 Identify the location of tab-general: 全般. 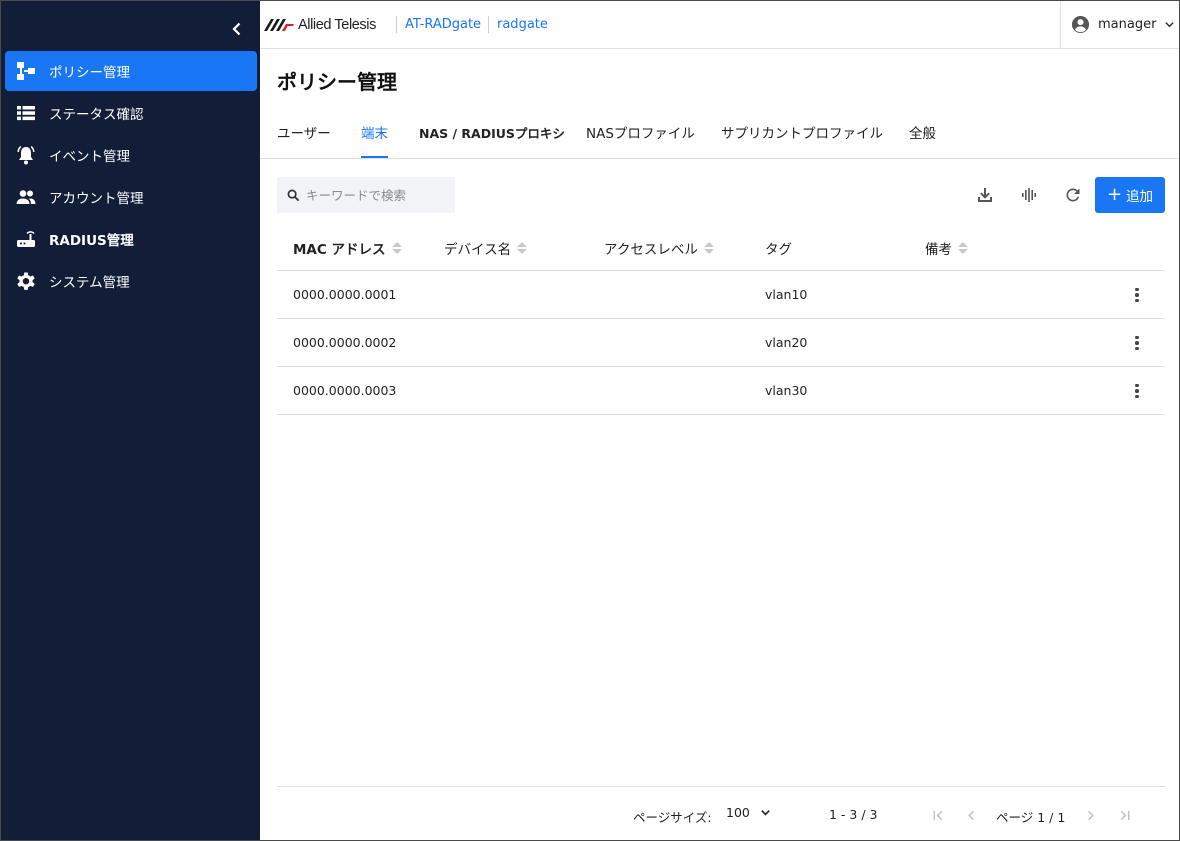
(922, 134).